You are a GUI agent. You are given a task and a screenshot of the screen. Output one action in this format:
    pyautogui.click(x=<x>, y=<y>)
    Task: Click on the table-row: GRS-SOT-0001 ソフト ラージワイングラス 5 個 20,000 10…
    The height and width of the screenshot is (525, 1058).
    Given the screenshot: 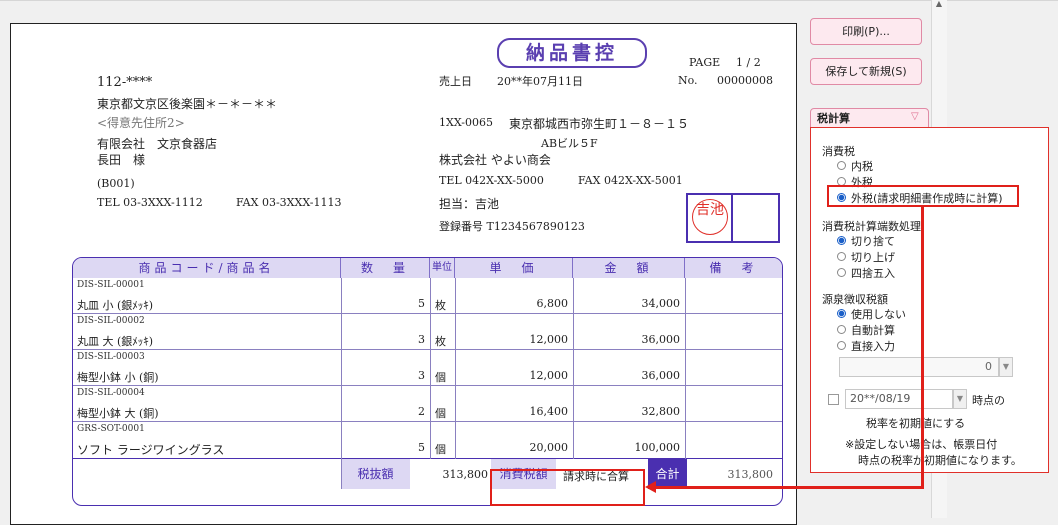 What is the action you would take?
    pyautogui.click(x=427, y=440)
    